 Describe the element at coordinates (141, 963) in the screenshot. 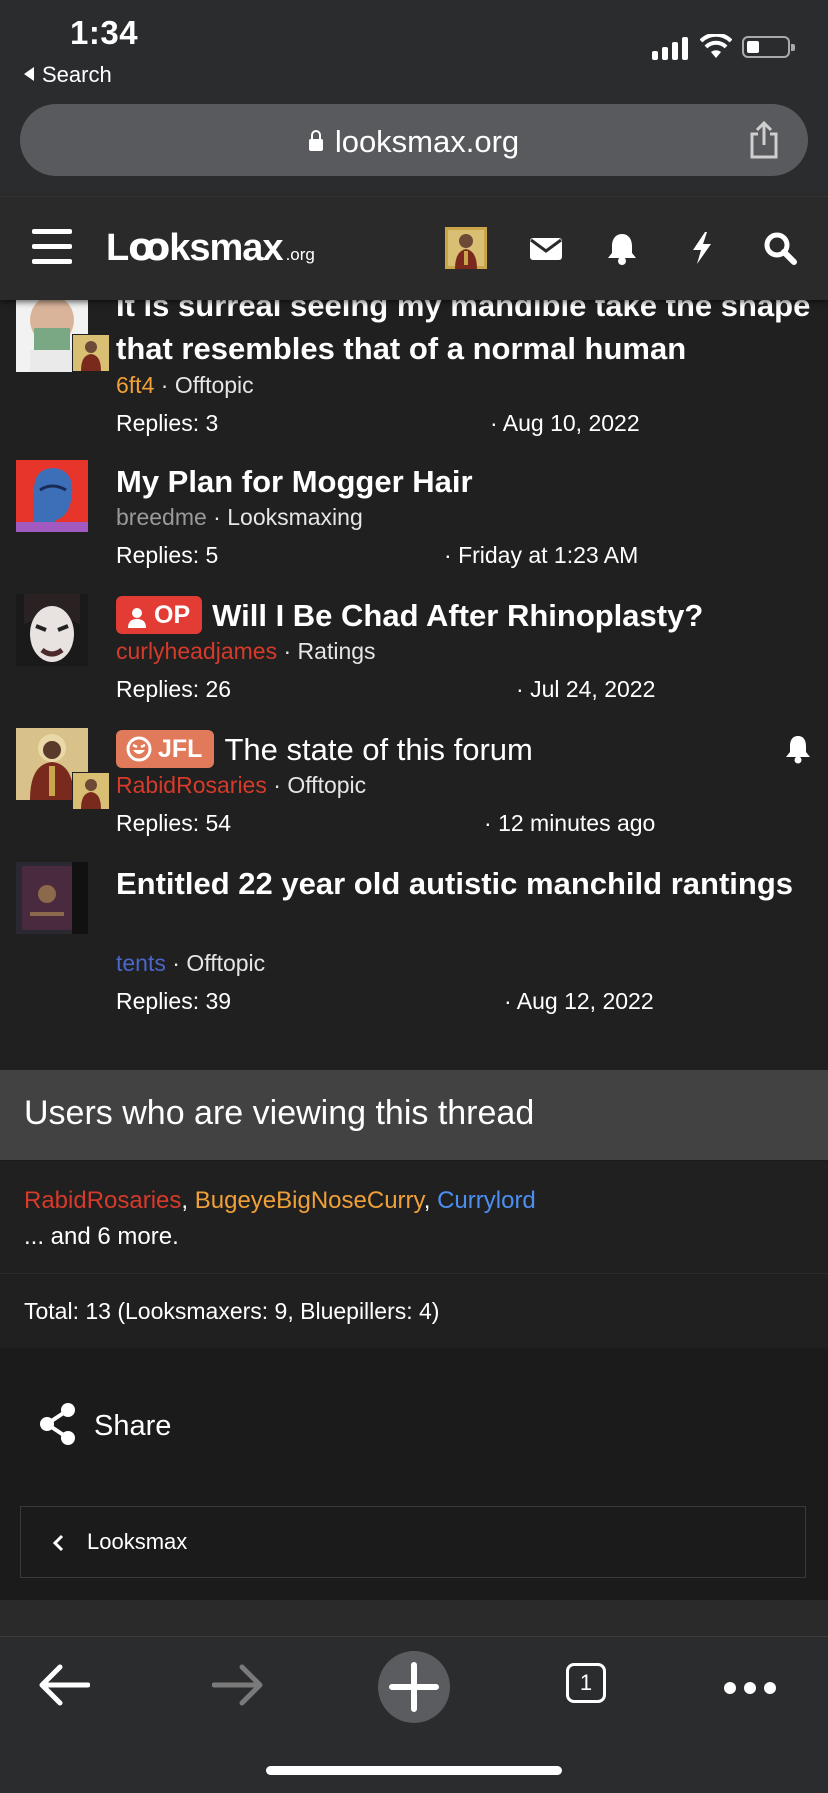

I see `thread-author: tents` at that location.